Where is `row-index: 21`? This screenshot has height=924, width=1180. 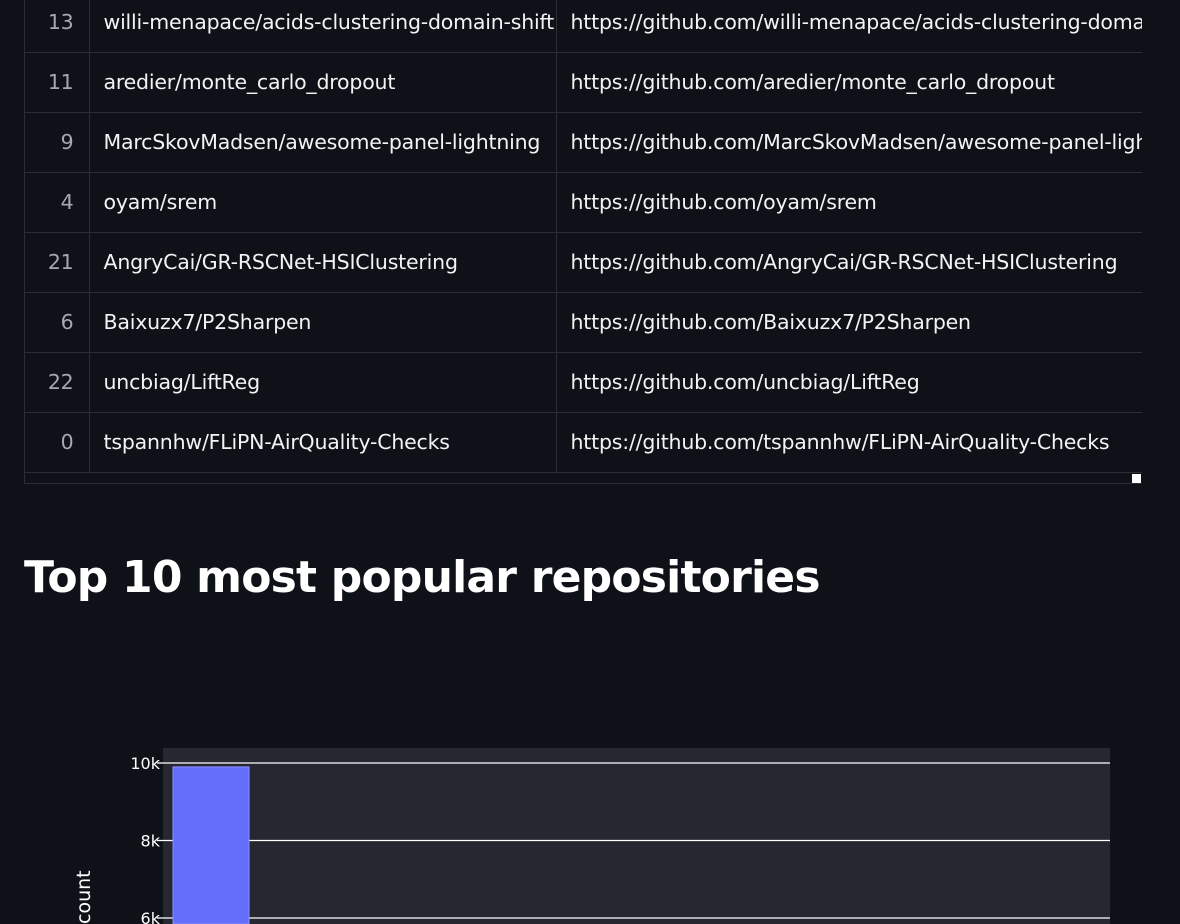
row-index: 21 is located at coordinates (57, 262).